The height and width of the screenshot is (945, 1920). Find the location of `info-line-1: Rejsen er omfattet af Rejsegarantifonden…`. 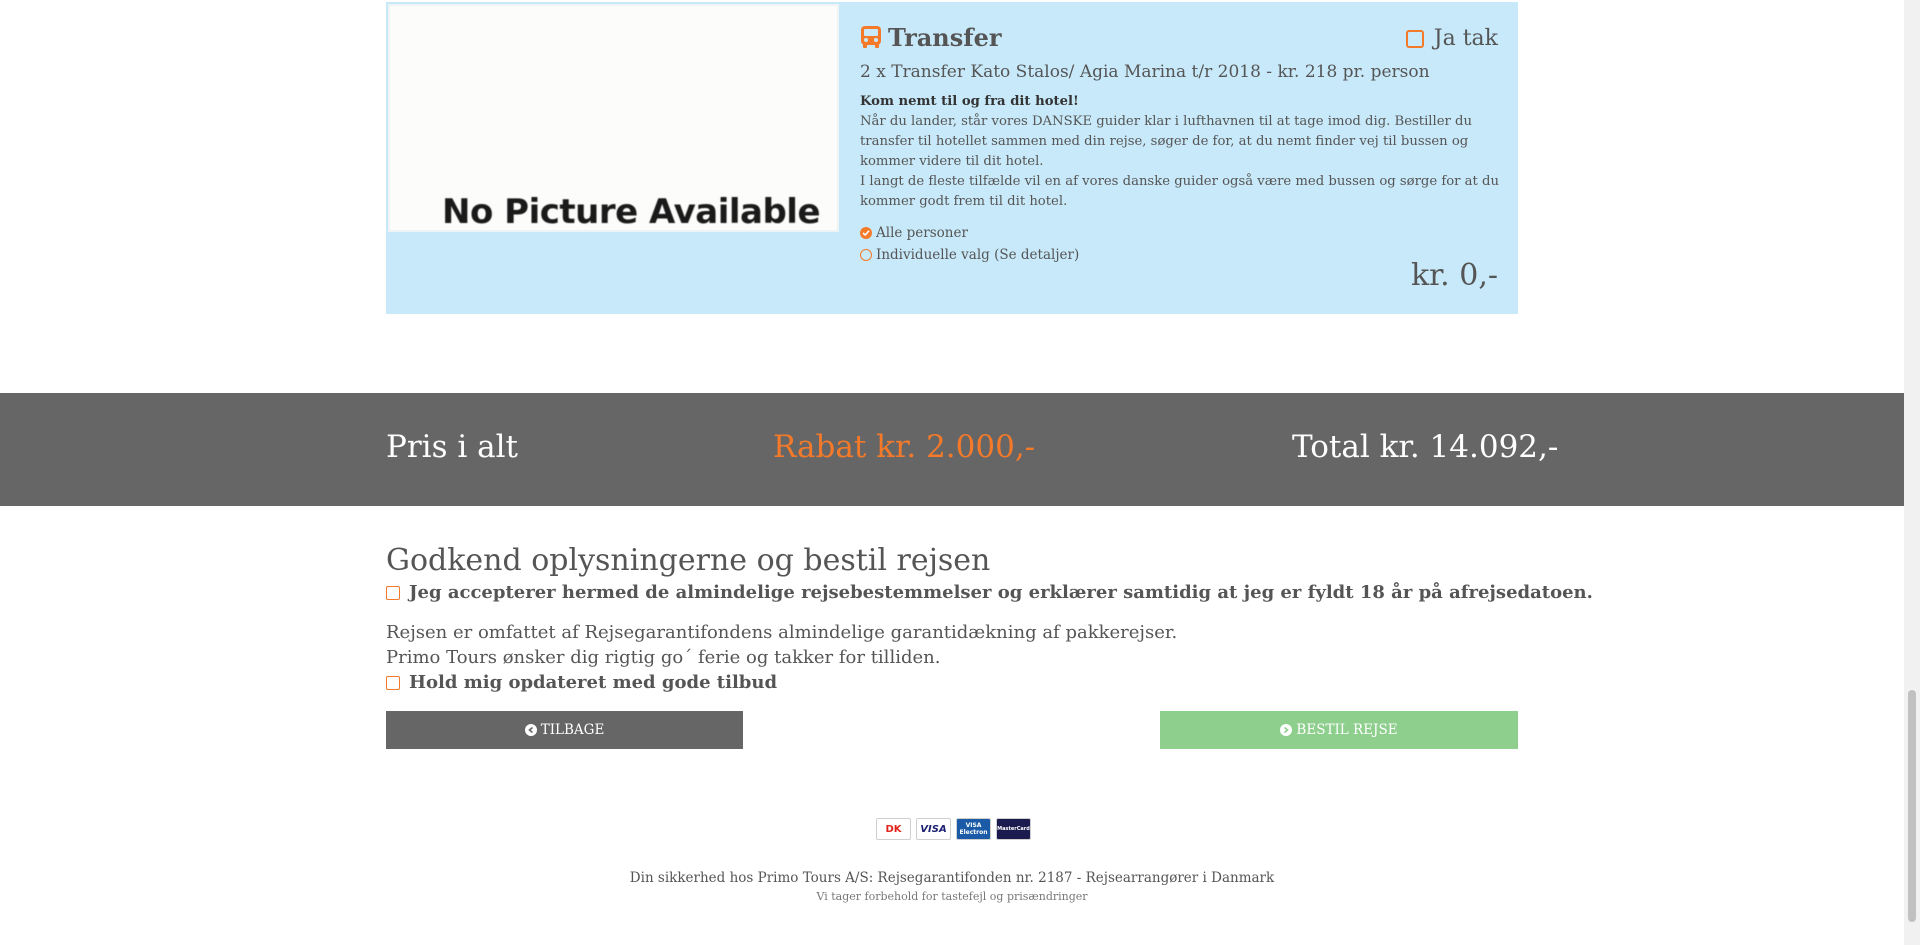

info-line-1: Rejsen er omfattet af Rejsegarantifonden… is located at coordinates (782, 632).